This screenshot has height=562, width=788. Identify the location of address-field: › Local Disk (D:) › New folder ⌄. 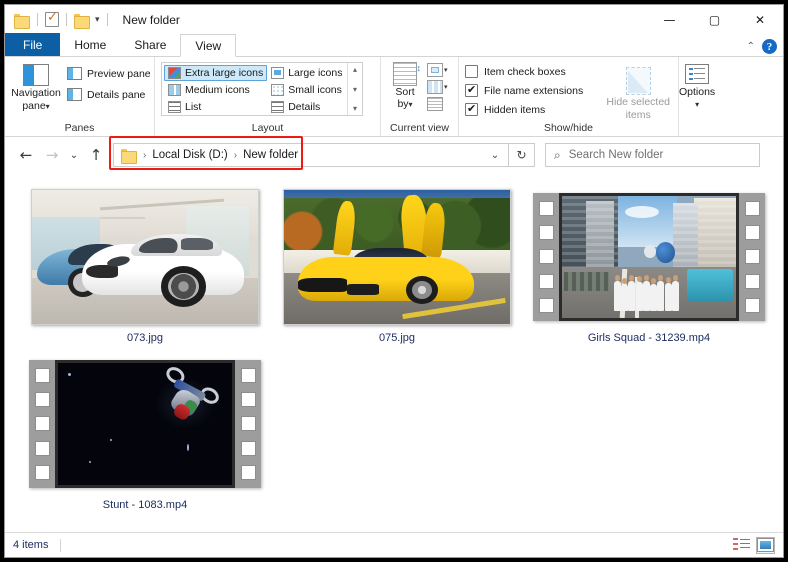
(311, 155).